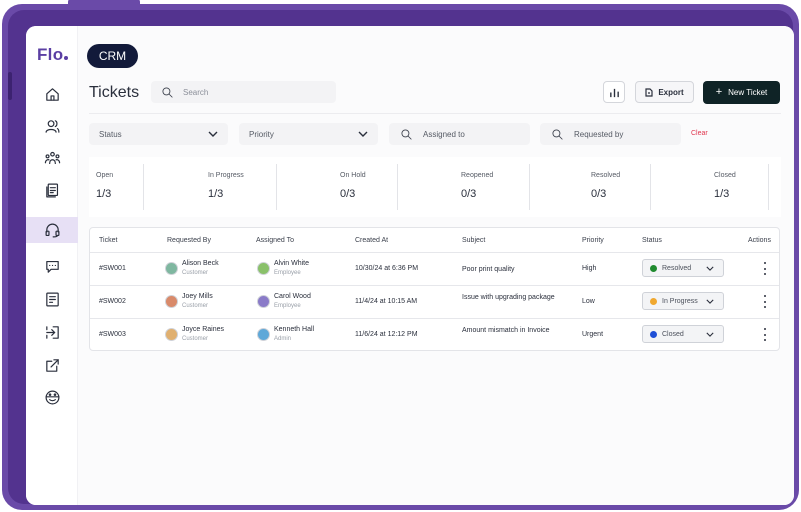 The image size is (801, 512). I want to click on bar-chart-icon, so click(614, 92).